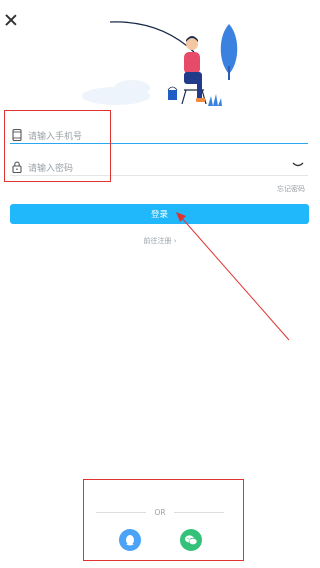  Describe the element at coordinates (57, 146) in the screenshot. I see `annotation-box-fields` at that location.